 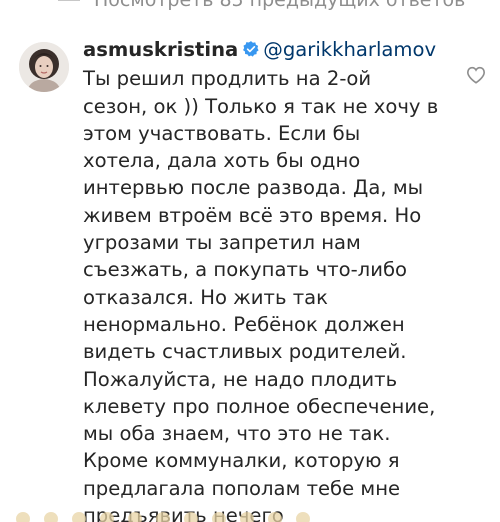 What do you see at coordinates (222, 243) in the screenshot?
I see `comment-line: угрозами ты запретил нам` at bounding box center [222, 243].